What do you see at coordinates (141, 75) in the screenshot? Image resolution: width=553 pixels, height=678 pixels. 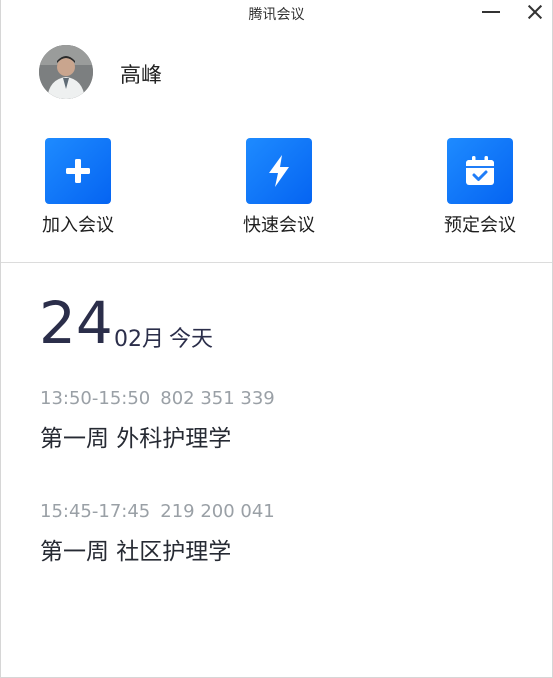 I see `user-name: 高峰` at bounding box center [141, 75].